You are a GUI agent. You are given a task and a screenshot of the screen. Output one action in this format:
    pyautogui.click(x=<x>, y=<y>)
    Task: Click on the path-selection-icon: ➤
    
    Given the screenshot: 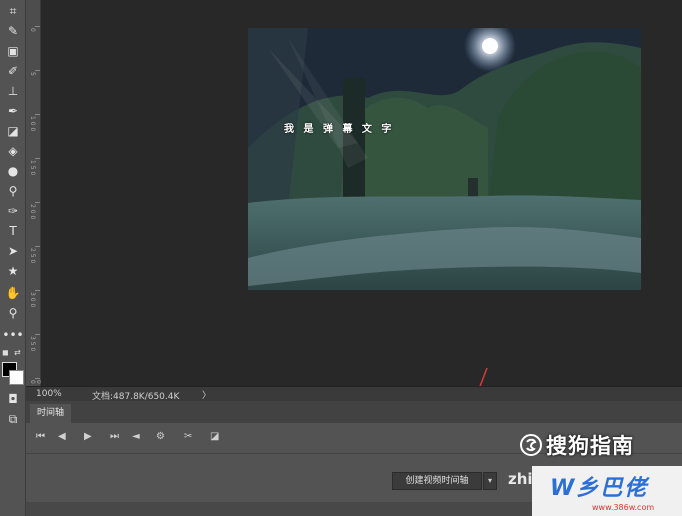 What is the action you would take?
    pyautogui.click(x=13, y=251)
    